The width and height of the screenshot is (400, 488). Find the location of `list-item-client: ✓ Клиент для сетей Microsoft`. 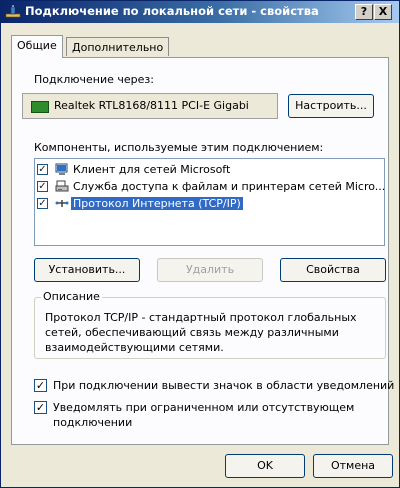

list-item-client: ✓ Клиент для сетей Microsoft is located at coordinates (209, 170).